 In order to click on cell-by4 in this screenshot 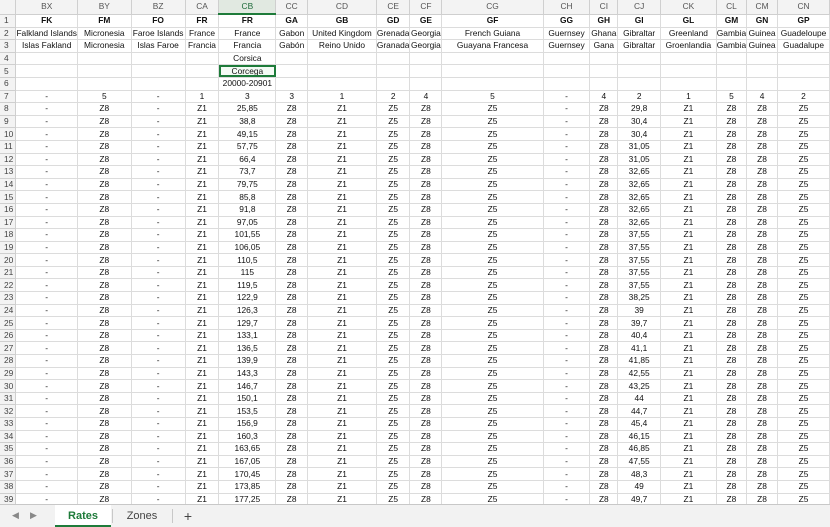, I will do `click(104, 59)`.